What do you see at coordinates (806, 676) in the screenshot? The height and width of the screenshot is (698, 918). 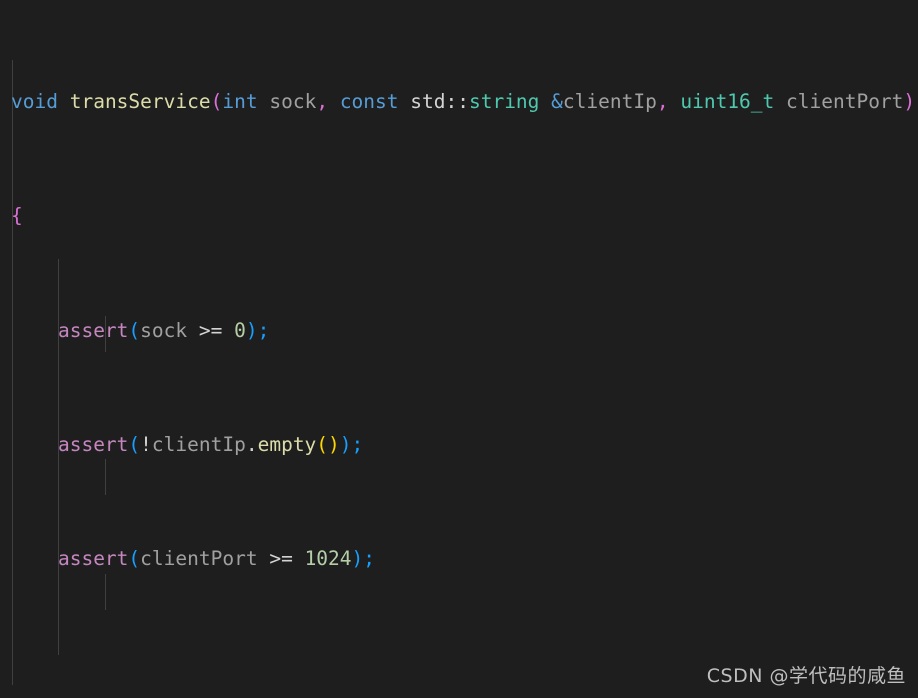 I see `csdn-watermark: CSDN @学代码的咸鱼` at bounding box center [806, 676].